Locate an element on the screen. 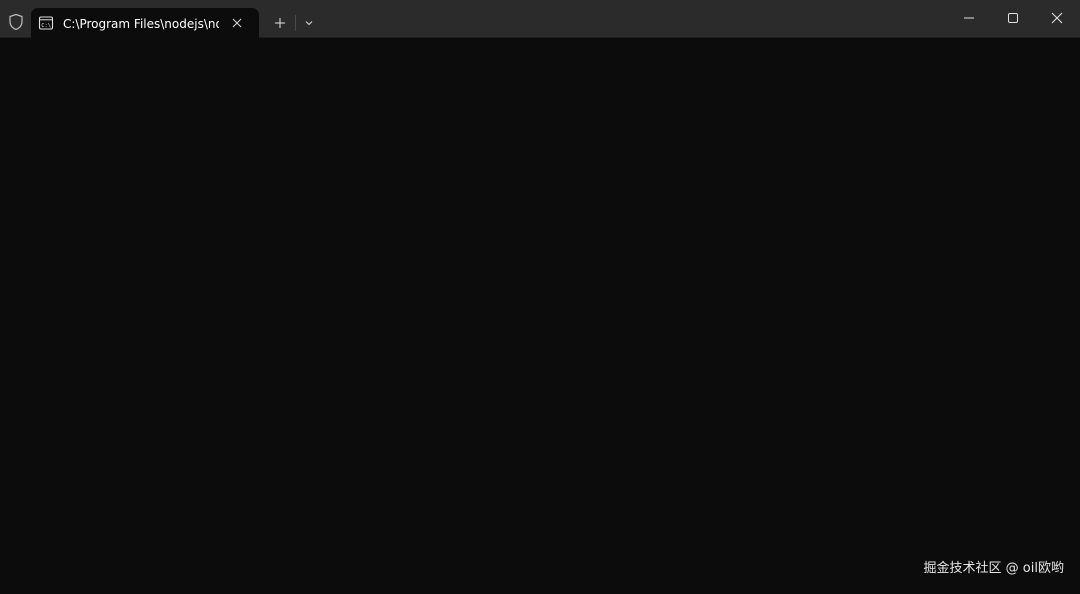 The image size is (1080, 594). plus-icon is located at coordinates (280, 23).